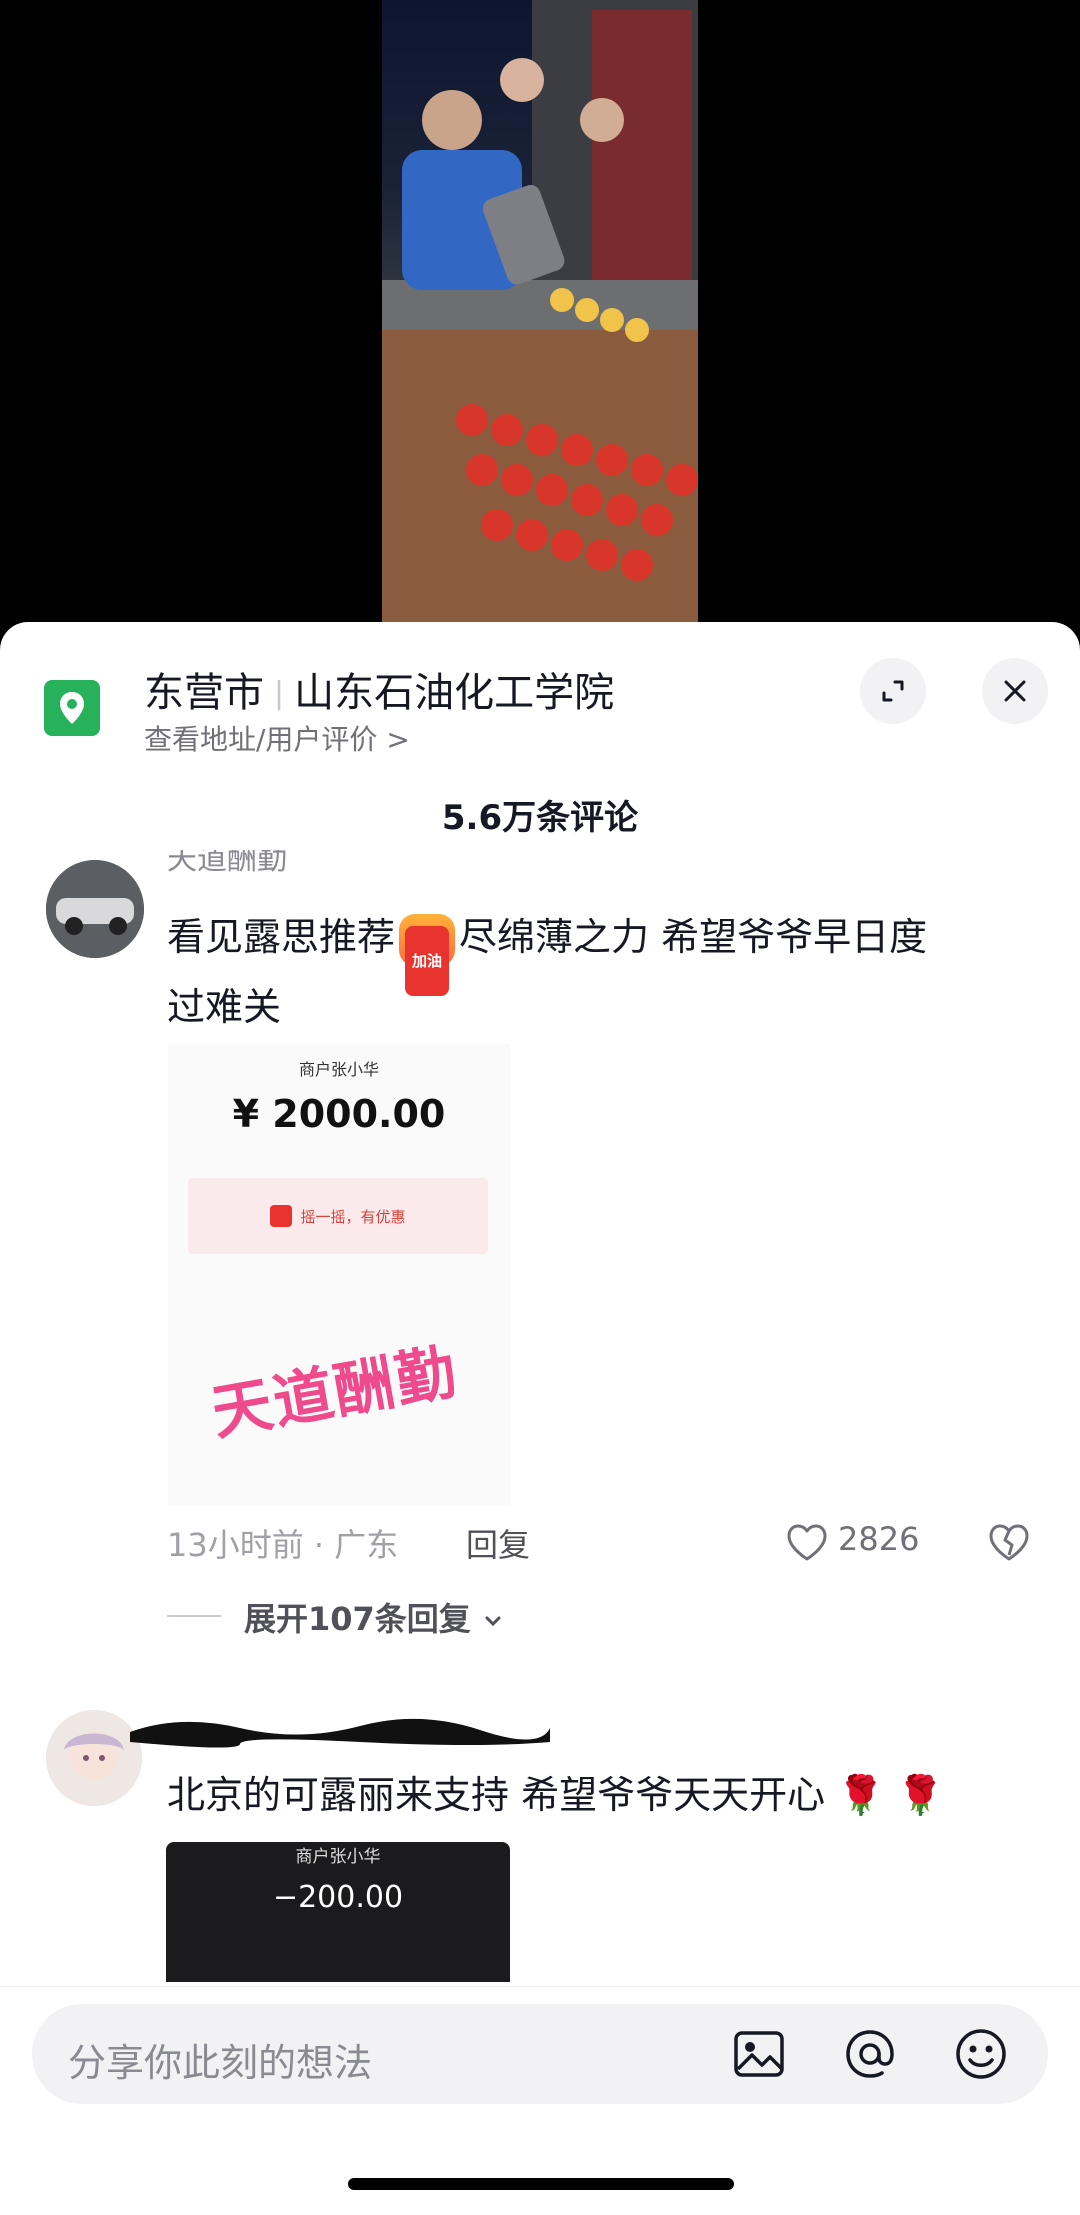 The height and width of the screenshot is (2215, 1080). I want to click on video-frame, so click(540, 311).